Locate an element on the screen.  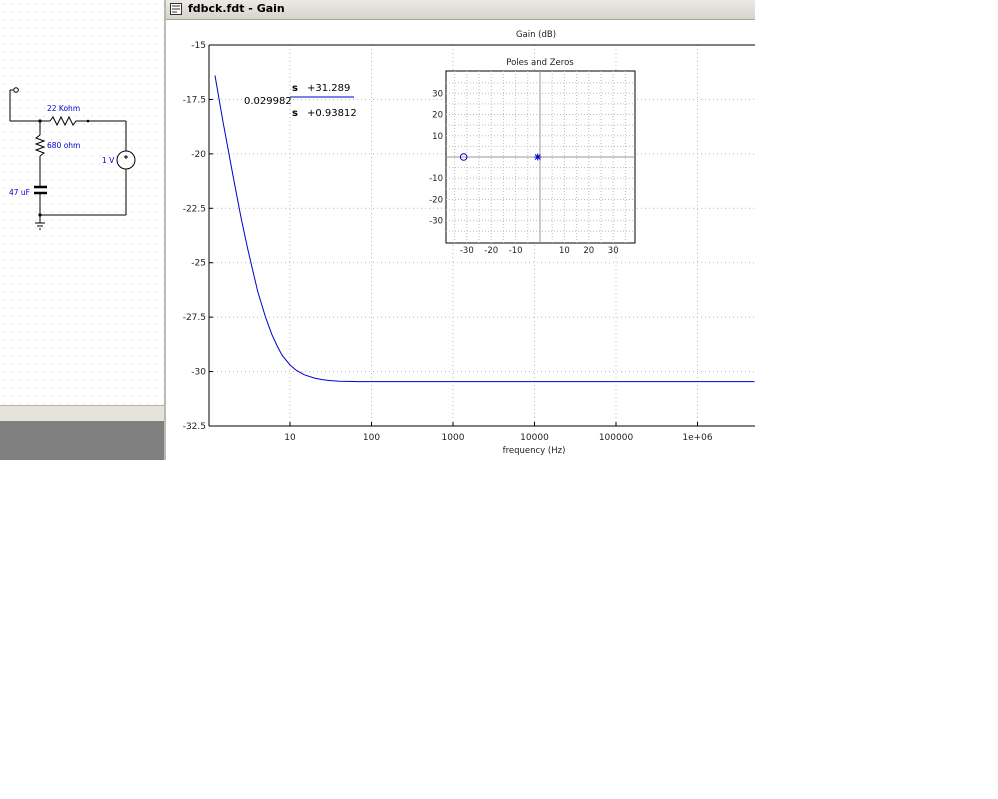
pz-x-tick-label: 30 is located at coordinates (613, 251).